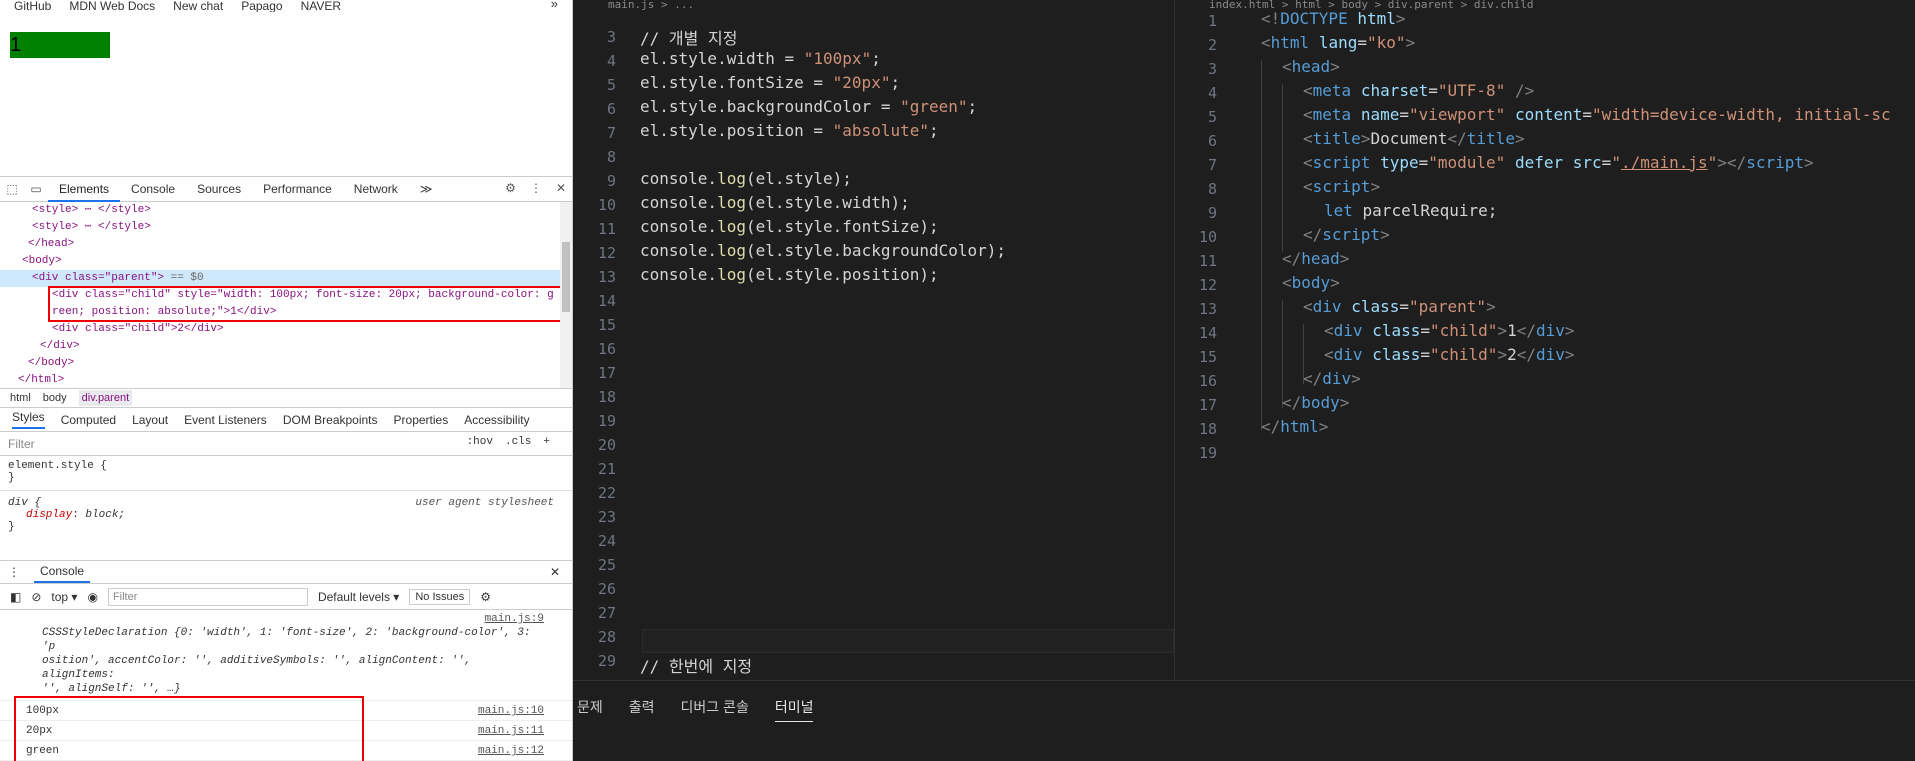 This screenshot has width=1915, height=761. Describe the element at coordinates (105, 398) in the screenshot. I see `crumb-div-parent: div.parent` at that location.